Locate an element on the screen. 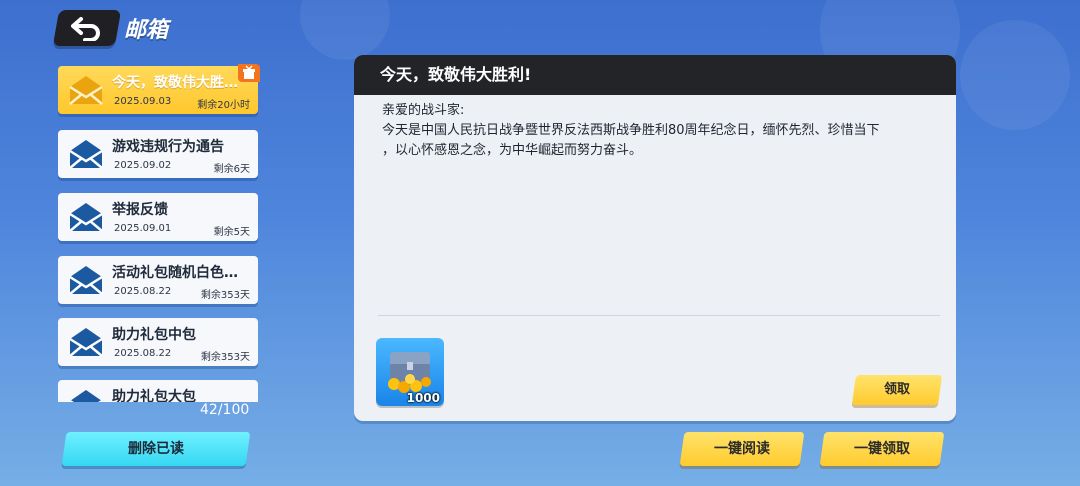 Image resolution: width=1080 pixels, height=486 pixels. back-arrow-icon is located at coordinates (85, 29).